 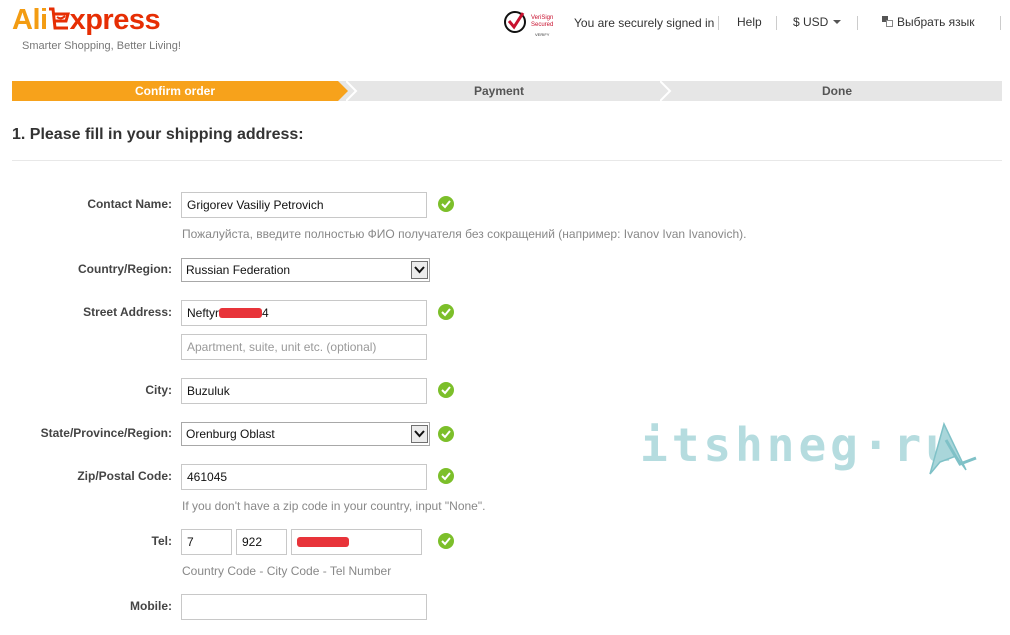 What do you see at coordinates (305, 434) in the screenshot?
I see `state-select: Orenburg Oblast` at bounding box center [305, 434].